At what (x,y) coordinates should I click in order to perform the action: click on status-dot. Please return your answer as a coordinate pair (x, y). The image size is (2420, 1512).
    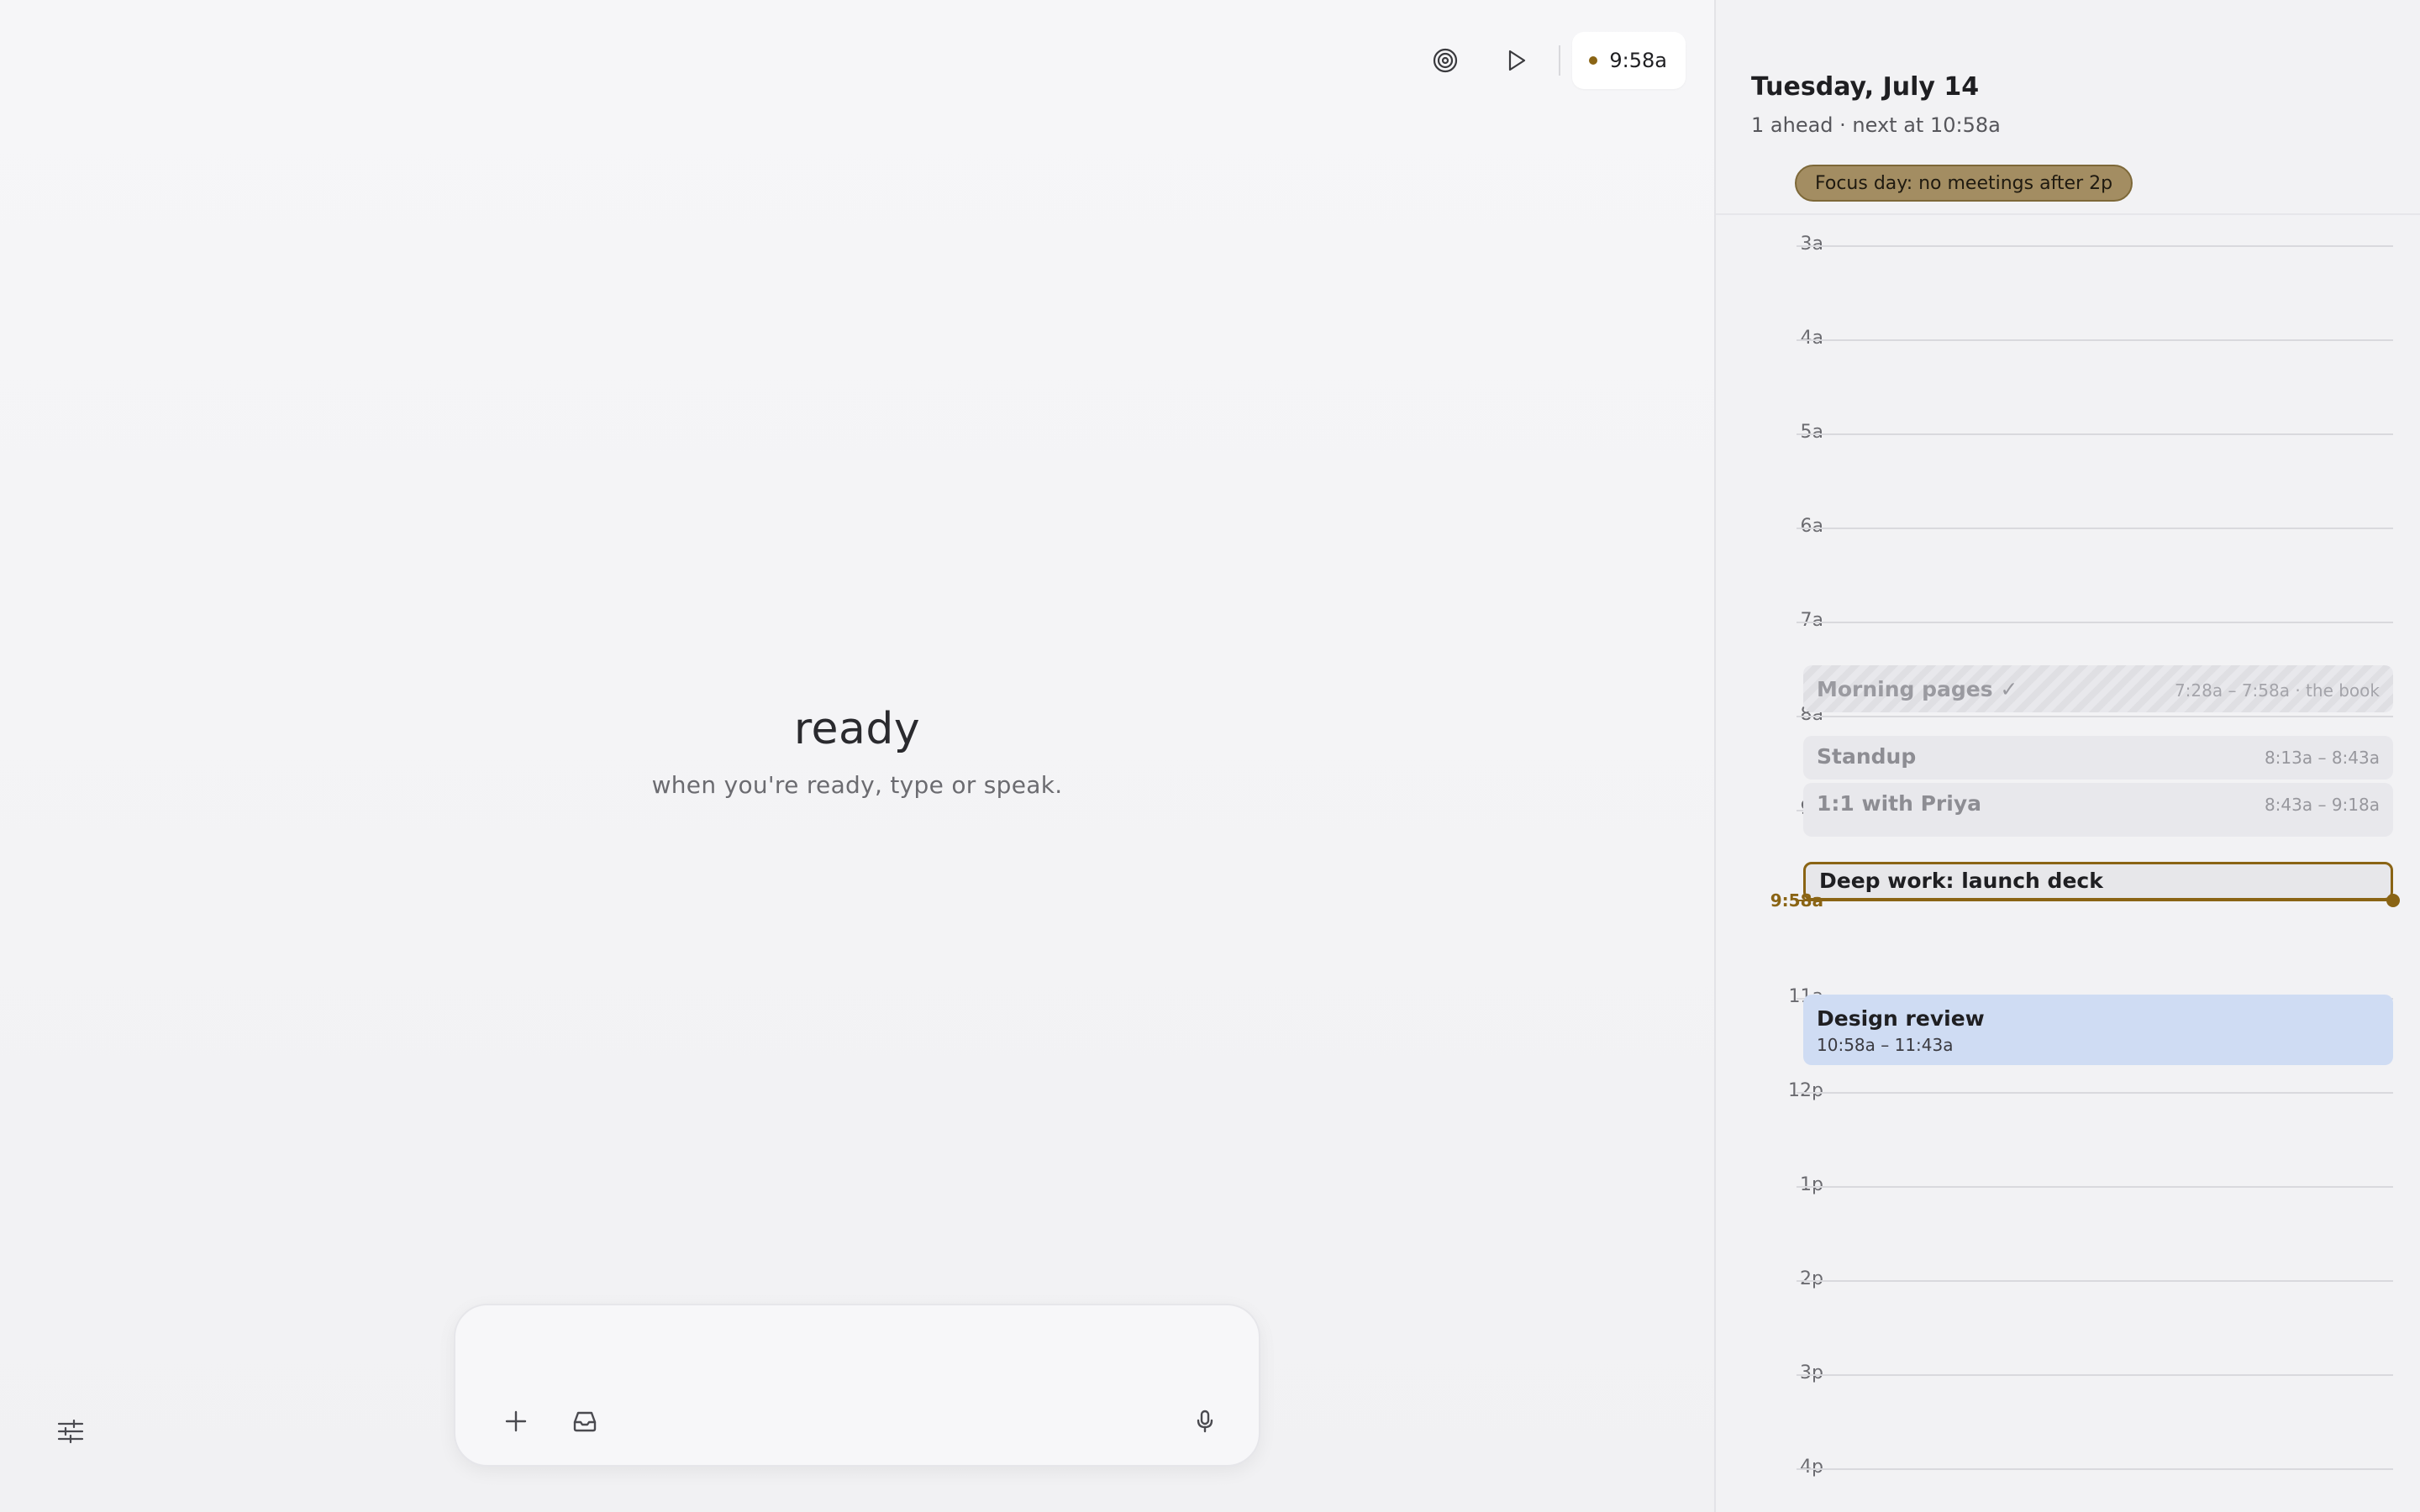
    Looking at the image, I should click on (1593, 60).